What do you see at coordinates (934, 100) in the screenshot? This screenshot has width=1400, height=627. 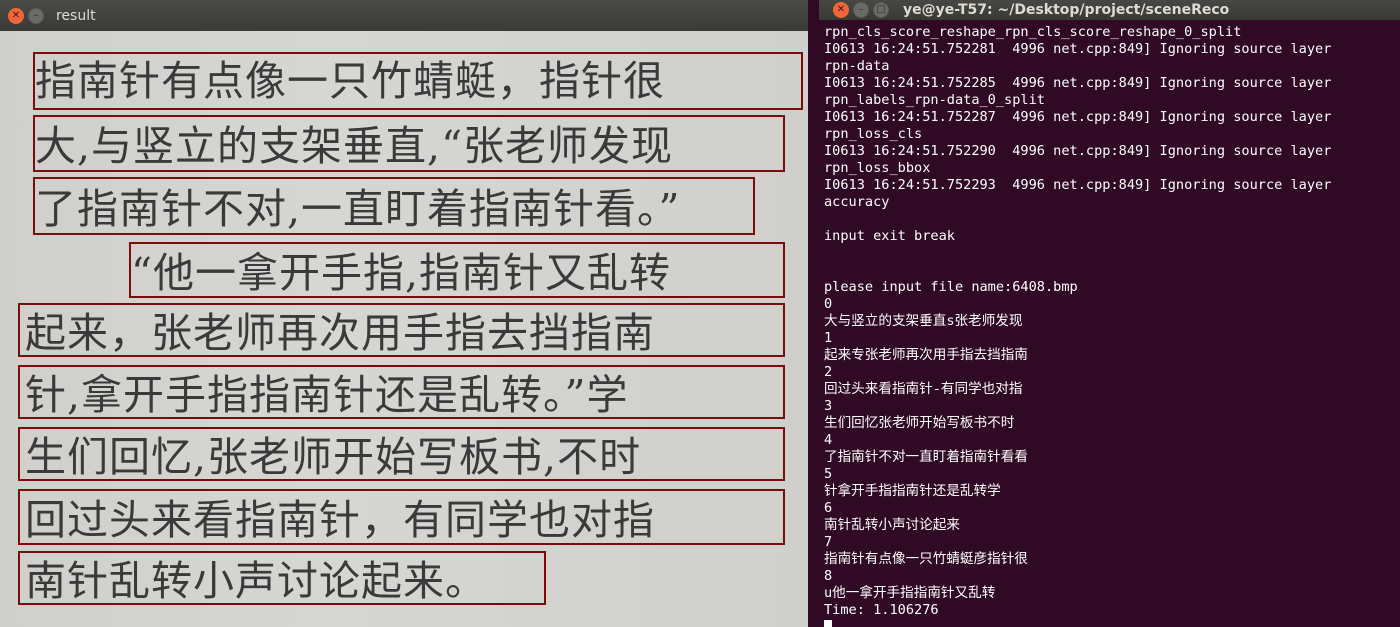 I see `terminal-line: rpn_labels_rpn-data_0_split` at bounding box center [934, 100].